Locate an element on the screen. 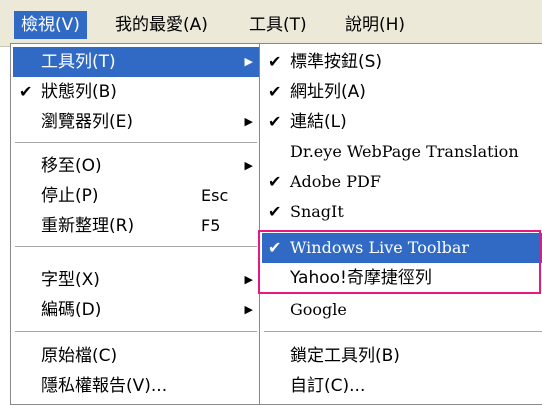  menu-item-label: Windows Live Toolbar is located at coordinates (380, 247).